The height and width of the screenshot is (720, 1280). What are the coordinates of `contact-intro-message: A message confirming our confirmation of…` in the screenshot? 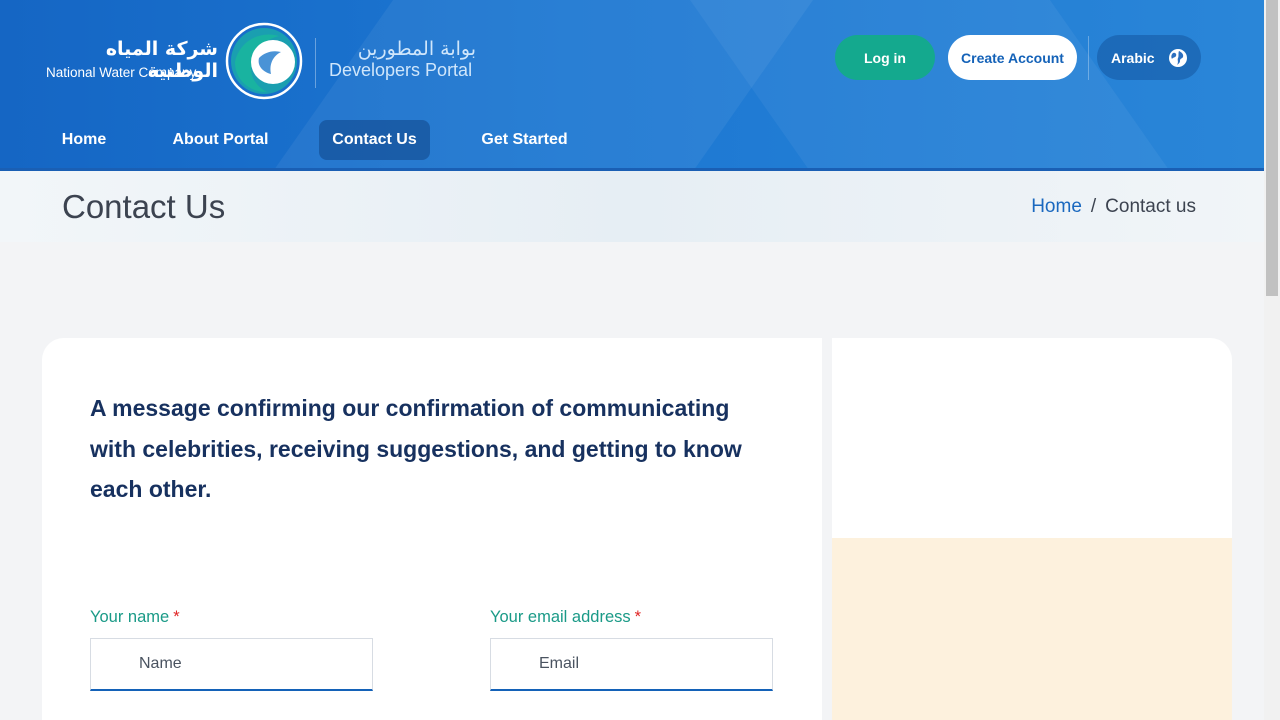 It's located at (416, 448).